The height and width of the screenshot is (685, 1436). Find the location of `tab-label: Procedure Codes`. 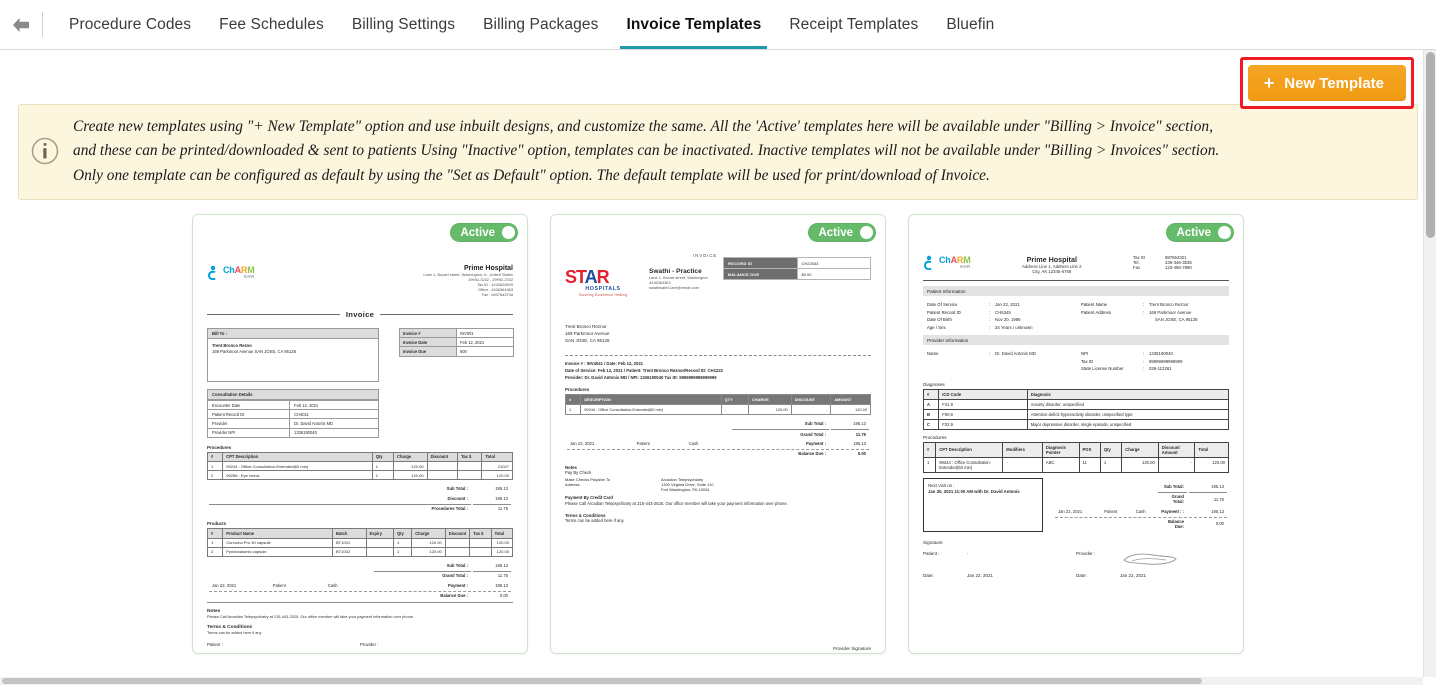

tab-label: Procedure Codes is located at coordinates (130, 24).